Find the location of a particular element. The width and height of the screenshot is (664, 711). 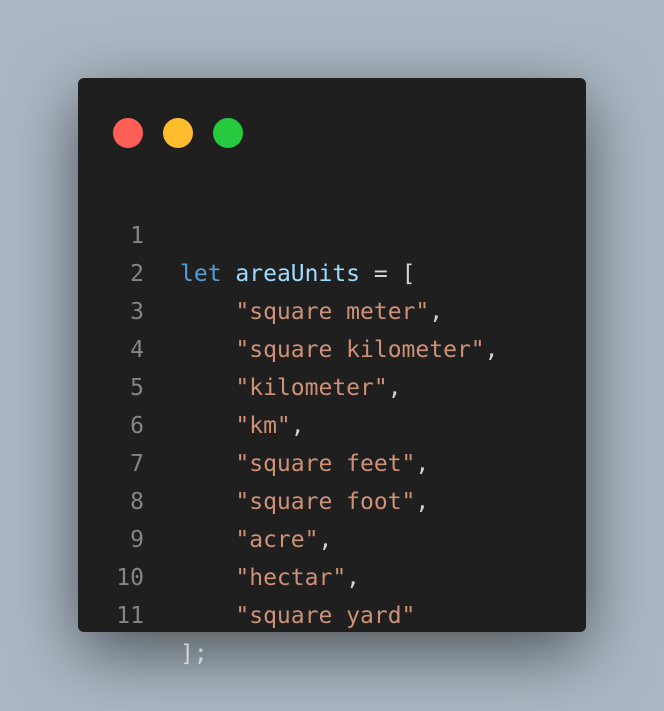

code-line: 8 "acre", is located at coordinates (332, 499).